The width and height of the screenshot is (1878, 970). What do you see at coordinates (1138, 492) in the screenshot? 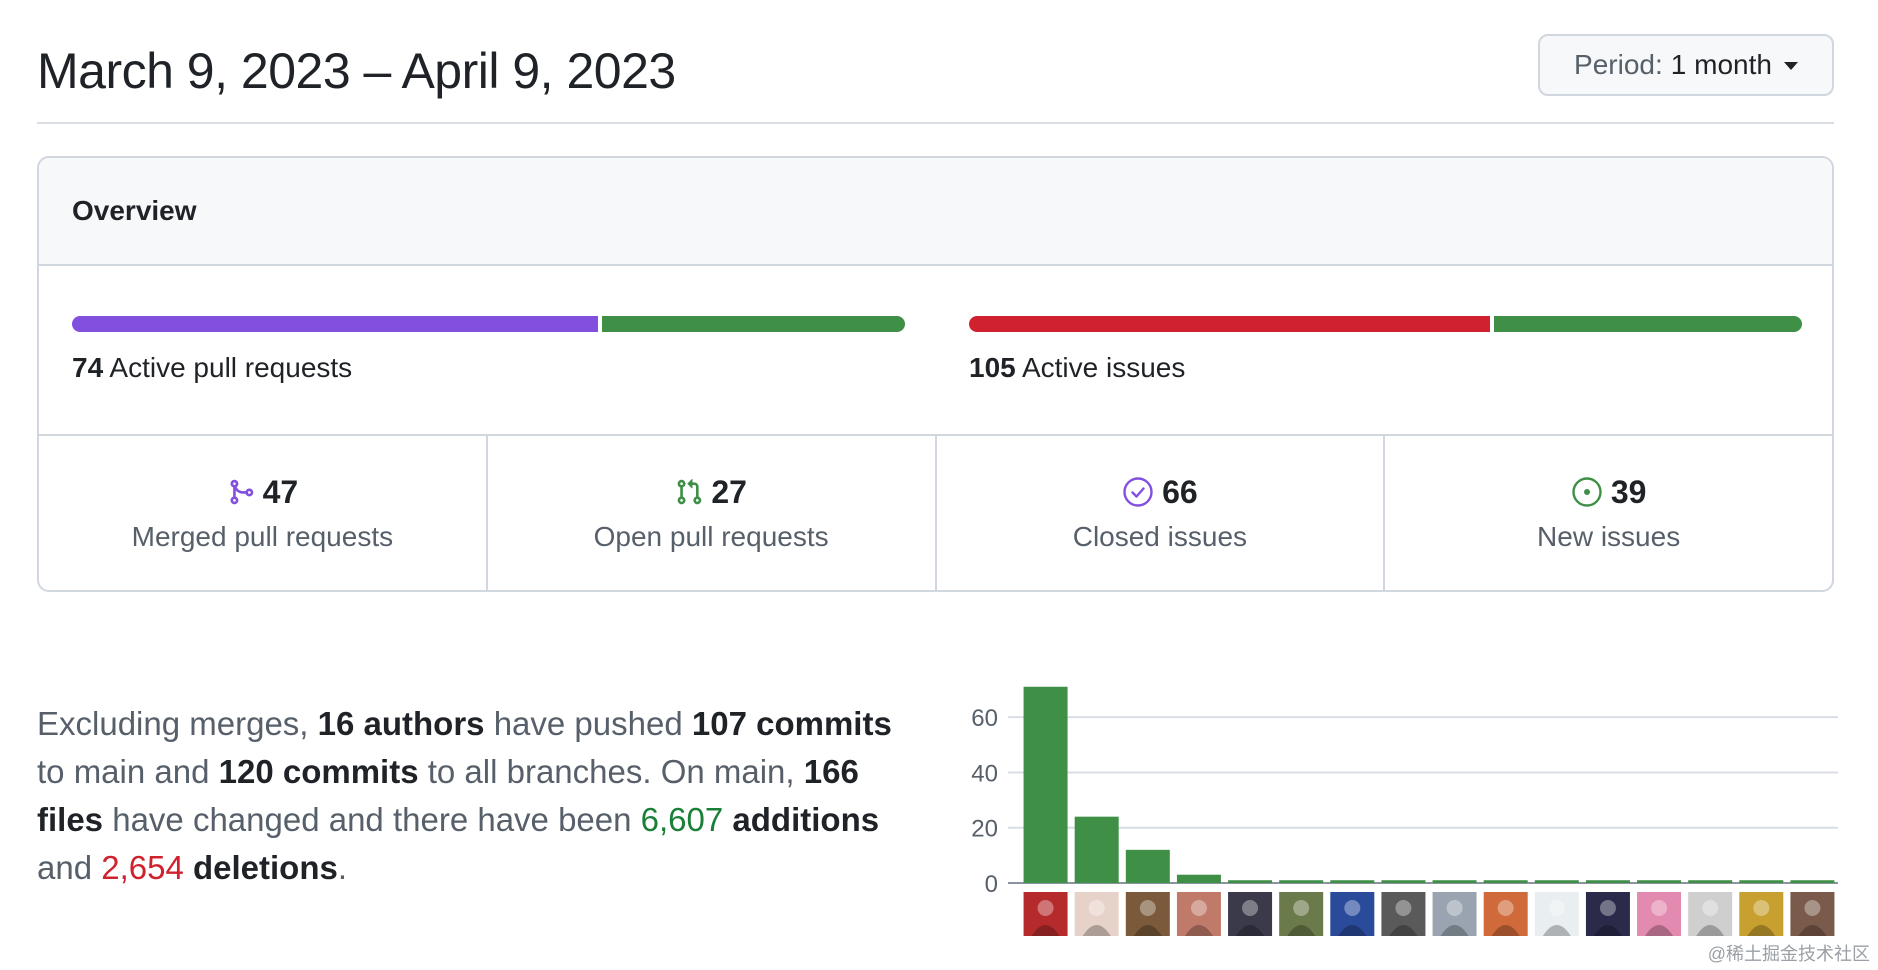
I see `issue-closed-icon` at bounding box center [1138, 492].